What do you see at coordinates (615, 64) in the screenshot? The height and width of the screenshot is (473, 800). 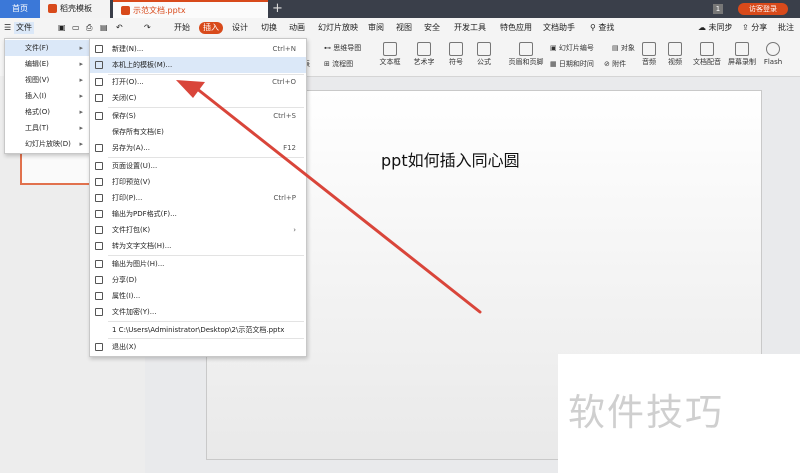 I see `attachment-button: ⊘ 附件` at bounding box center [615, 64].